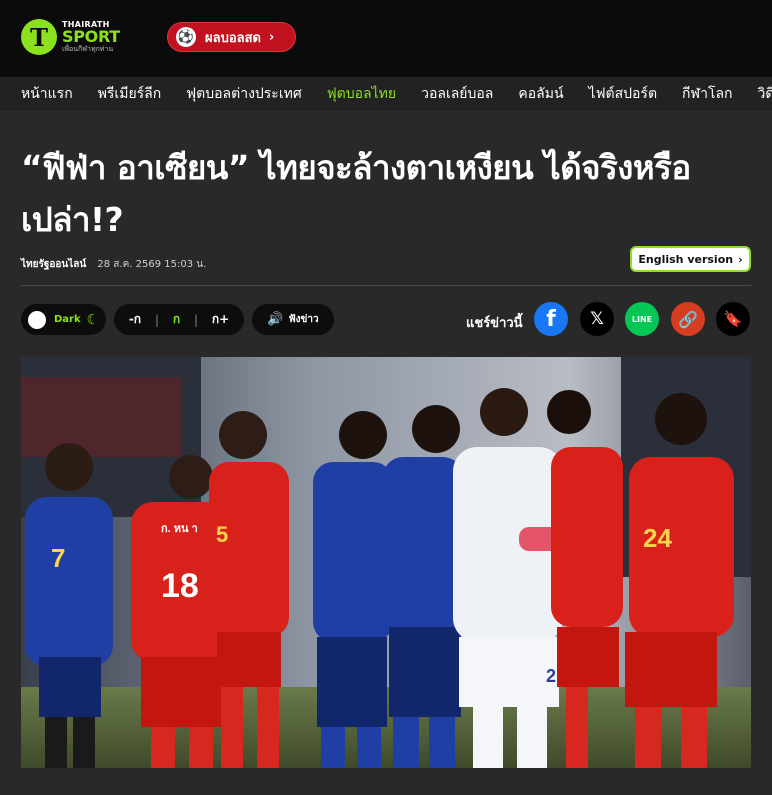 The height and width of the screenshot is (795, 772). Describe the element at coordinates (386, 781) in the screenshot. I see `page-bottom` at that location.